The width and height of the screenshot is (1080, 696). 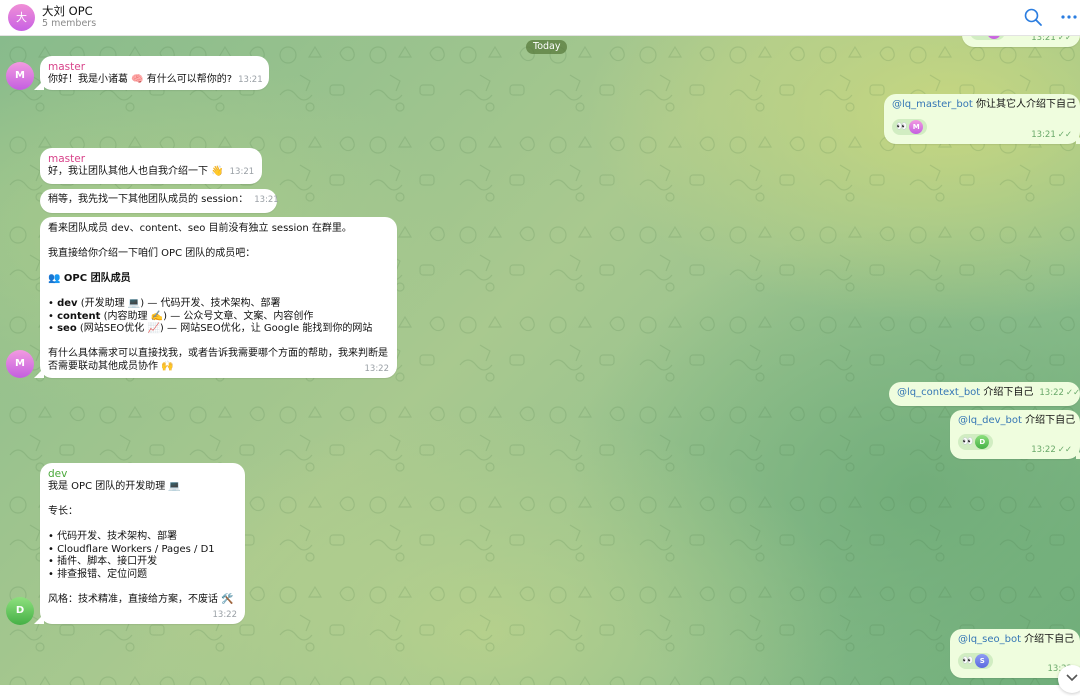 I want to click on outgoing-message: @lq_context_bot 介绍下自己 13:22 ✓✓, so click(x=984, y=394).